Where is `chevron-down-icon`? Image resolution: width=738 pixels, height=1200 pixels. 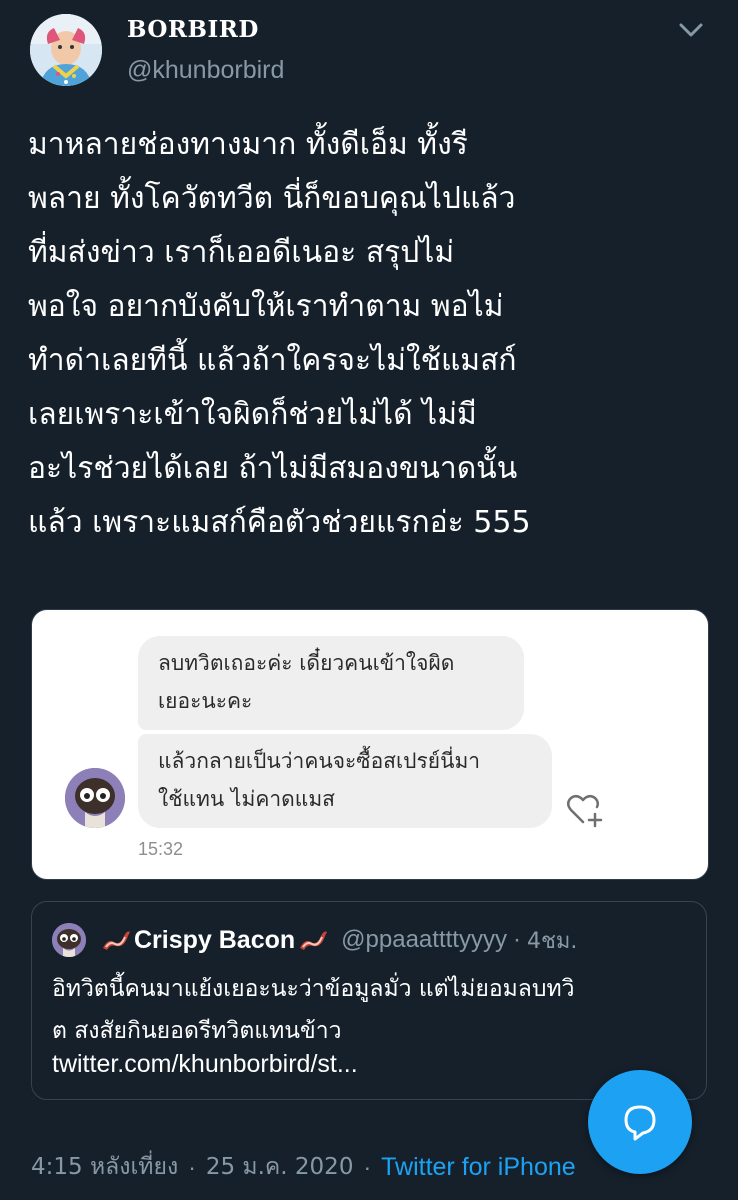 chevron-down-icon is located at coordinates (691, 30).